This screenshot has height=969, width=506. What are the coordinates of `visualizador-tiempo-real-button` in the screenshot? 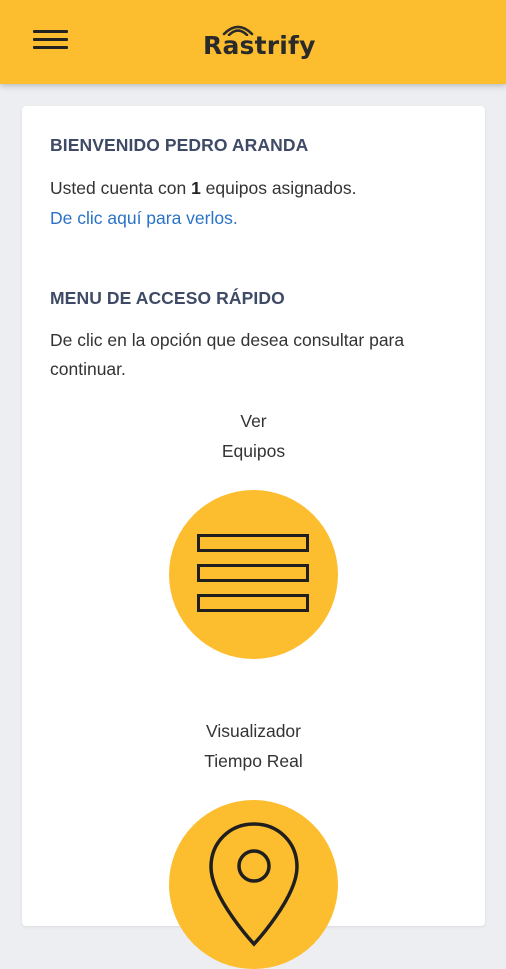 It's located at (253, 884).